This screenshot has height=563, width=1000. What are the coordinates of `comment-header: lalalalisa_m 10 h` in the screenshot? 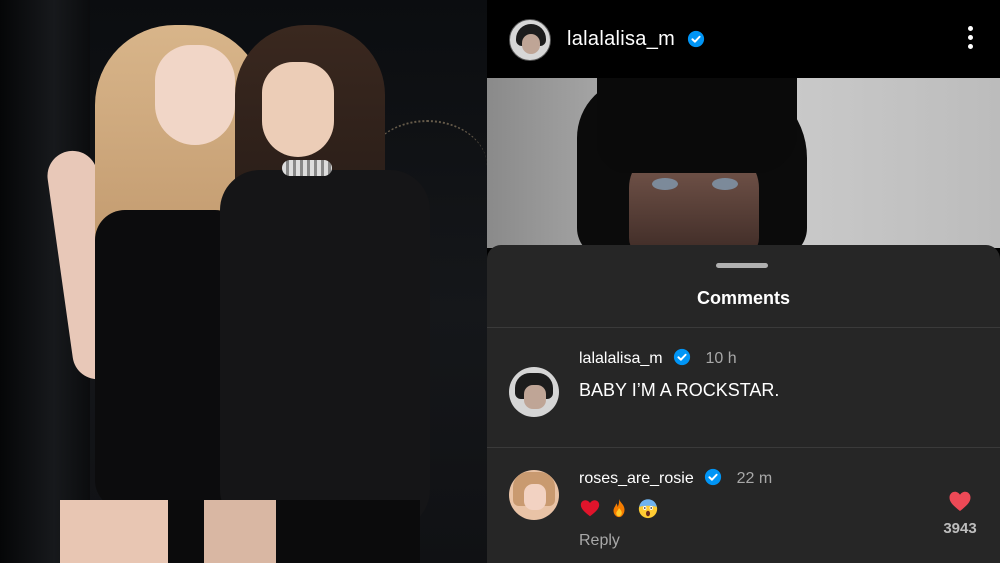 It's located at (658, 358).